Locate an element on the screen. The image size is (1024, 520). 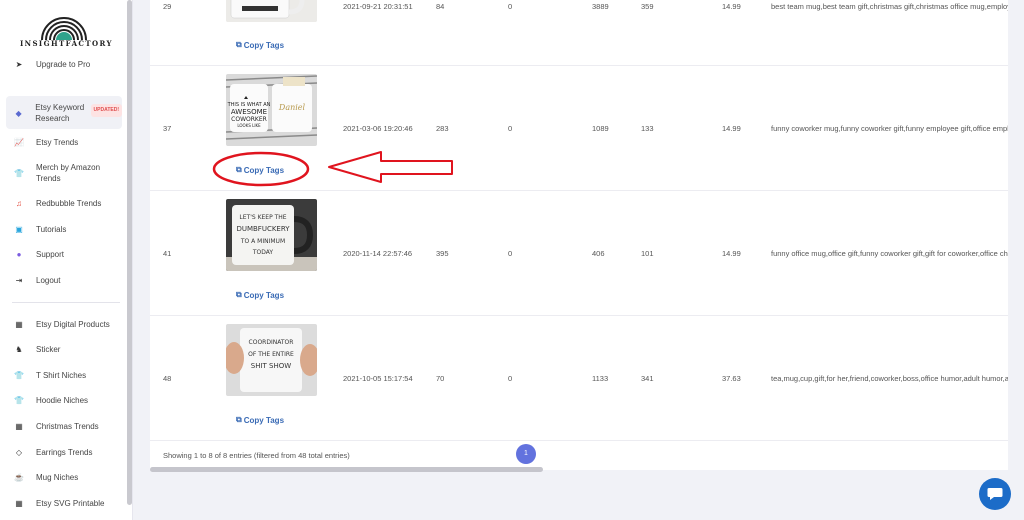
cell-date: 2021-10-05 15:17:54 is located at coordinates (378, 378).